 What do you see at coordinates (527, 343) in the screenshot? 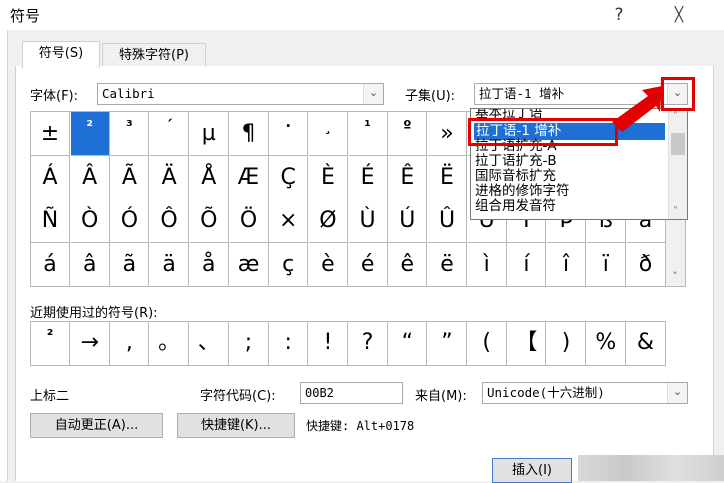
I see `recent-symbol-cell: 【` at bounding box center [527, 343].